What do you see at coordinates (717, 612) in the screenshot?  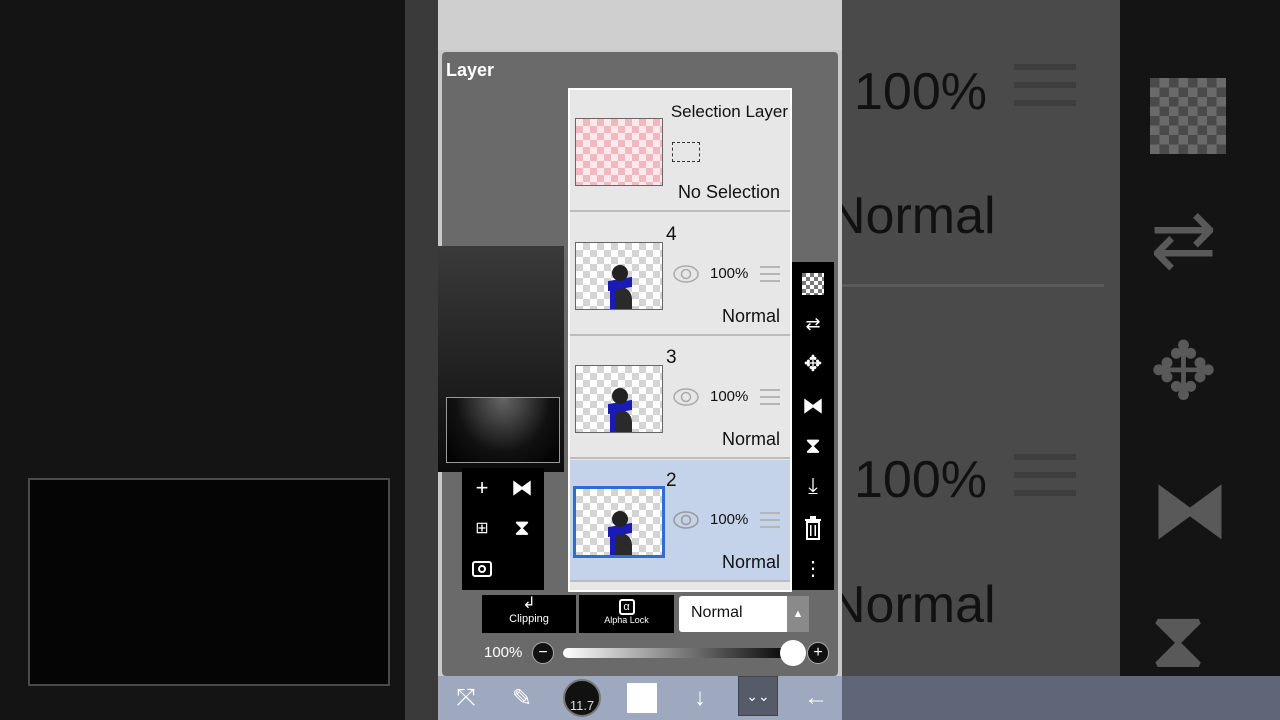 I see `blend-mode-value: Normal` at bounding box center [717, 612].